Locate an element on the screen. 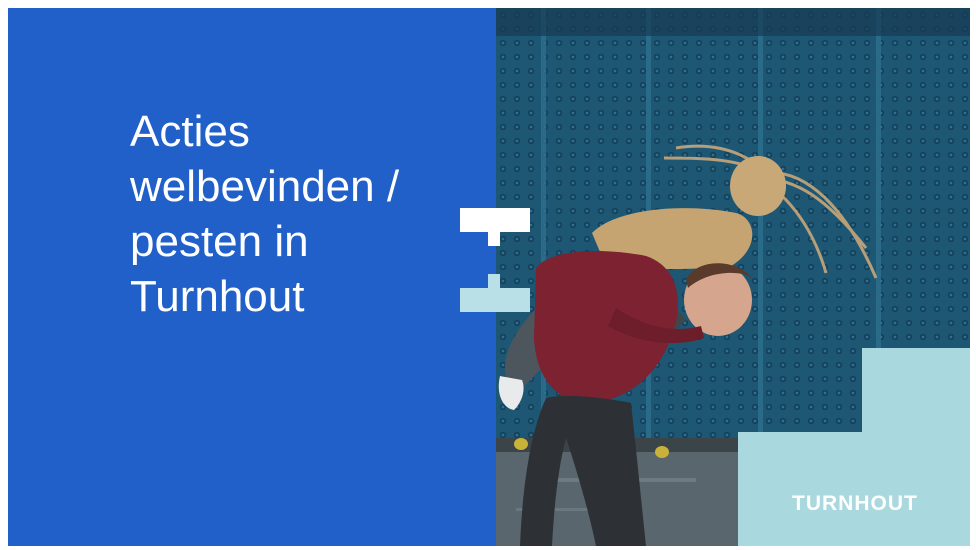  slide-title: Acties welbevinden / pesten in Turnhout is located at coordinates (265, 214).